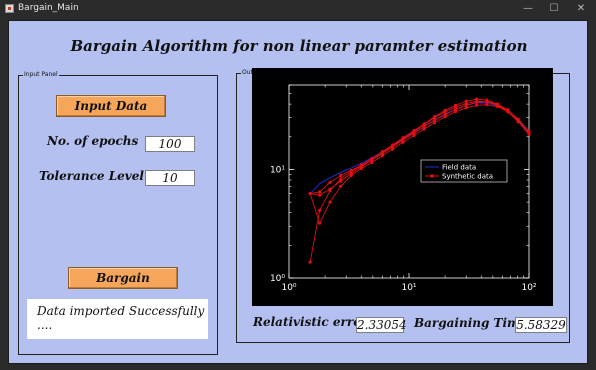  What do you see at coordinates (277, 279) in the screenshot?
I see `y-tick-label: 10⁰` at bounding box center [277, 279].